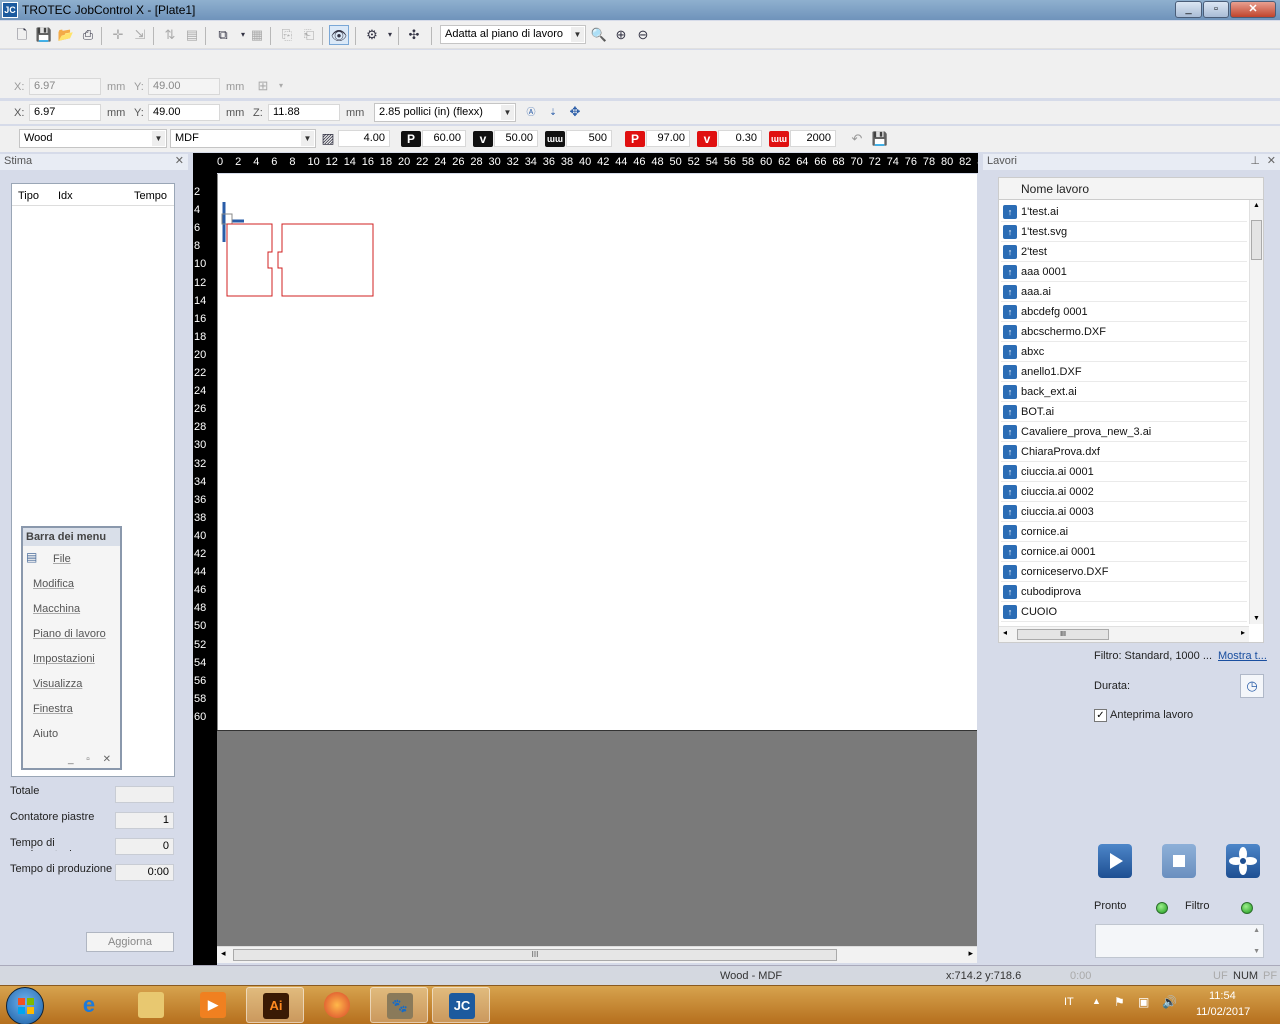  Describe the element at coordinates (192, 35) in the screenshot. I see `document-icon: ▤` at that location.